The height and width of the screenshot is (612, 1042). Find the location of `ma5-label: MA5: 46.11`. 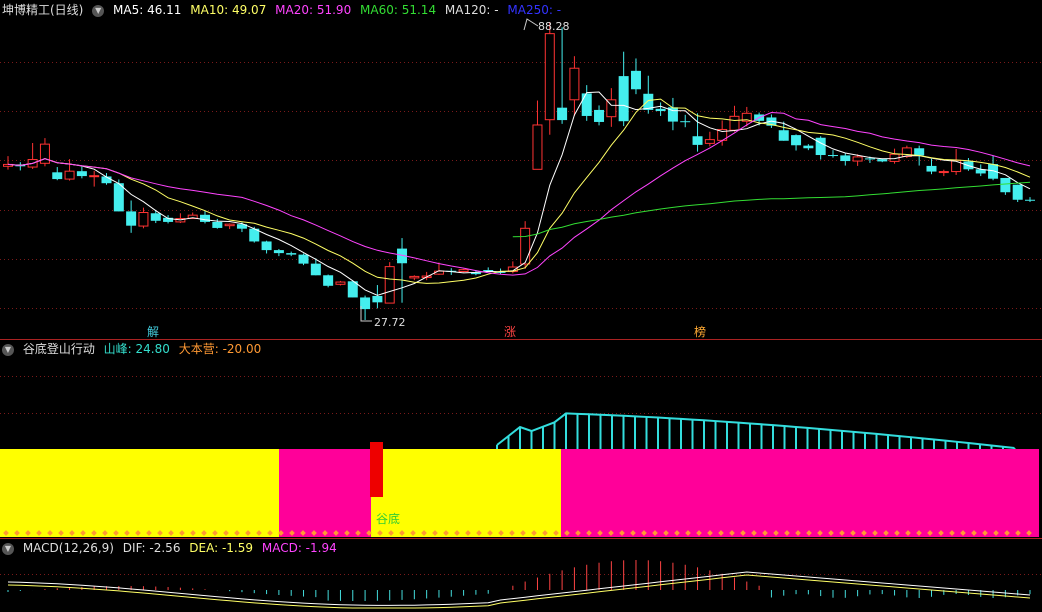

ma5-label: MA5: 46.11 is located at coordinates (147, 10).